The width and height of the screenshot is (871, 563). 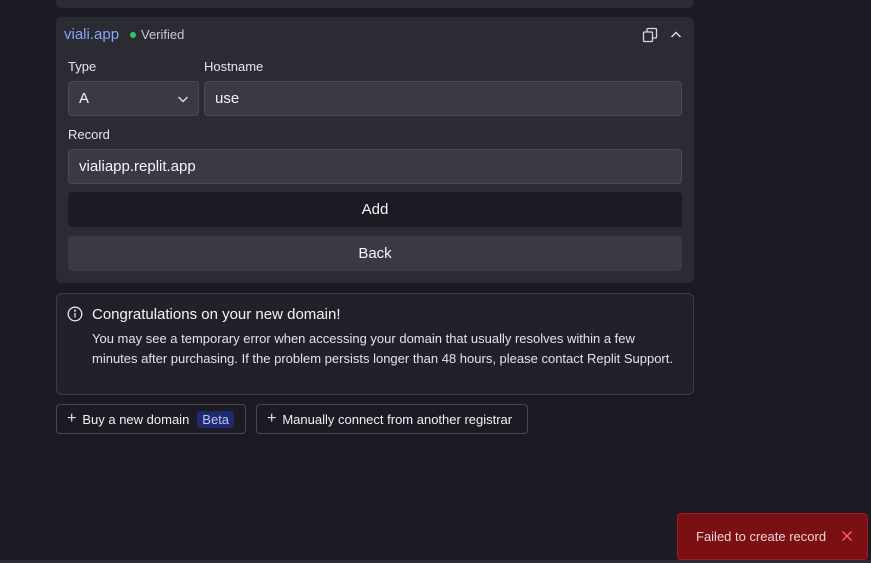 I want to click on chevron-up-icon, so click(x=676, y=35).